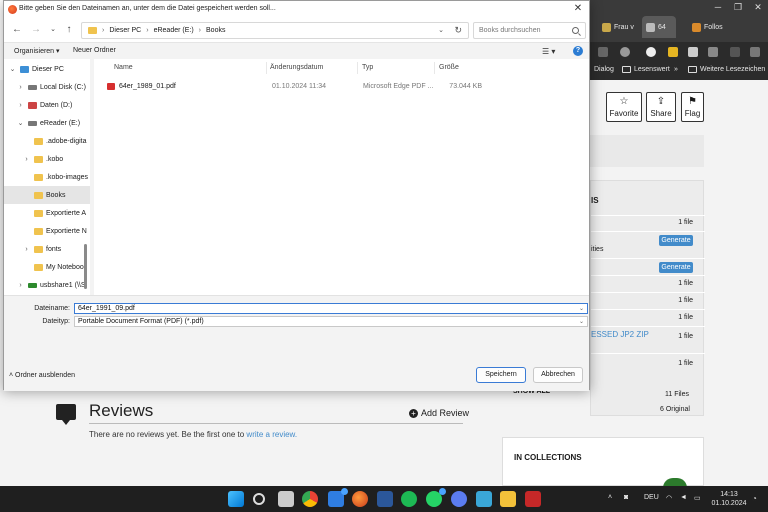  I want to click on recent-chevron-icon: ⌄, so click(53, 30).